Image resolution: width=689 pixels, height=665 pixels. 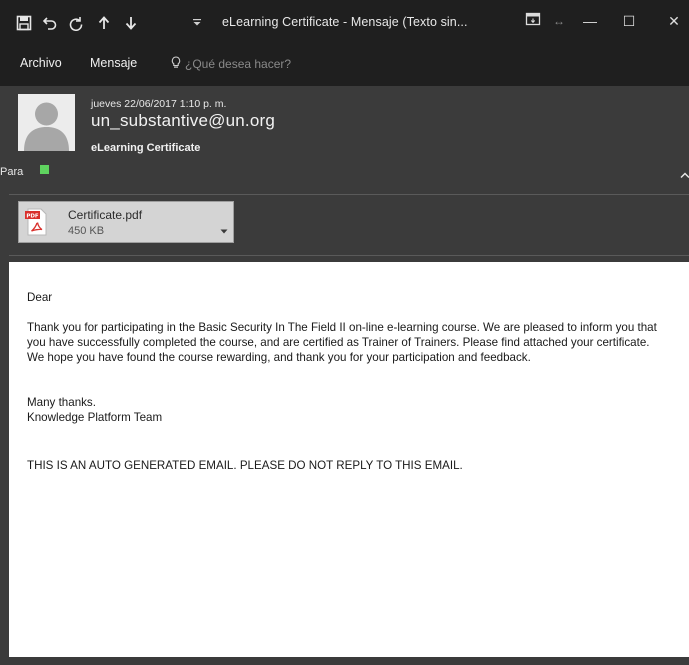 I want to click on pdf-file-icon: PDF, so click(x=36, y=222).